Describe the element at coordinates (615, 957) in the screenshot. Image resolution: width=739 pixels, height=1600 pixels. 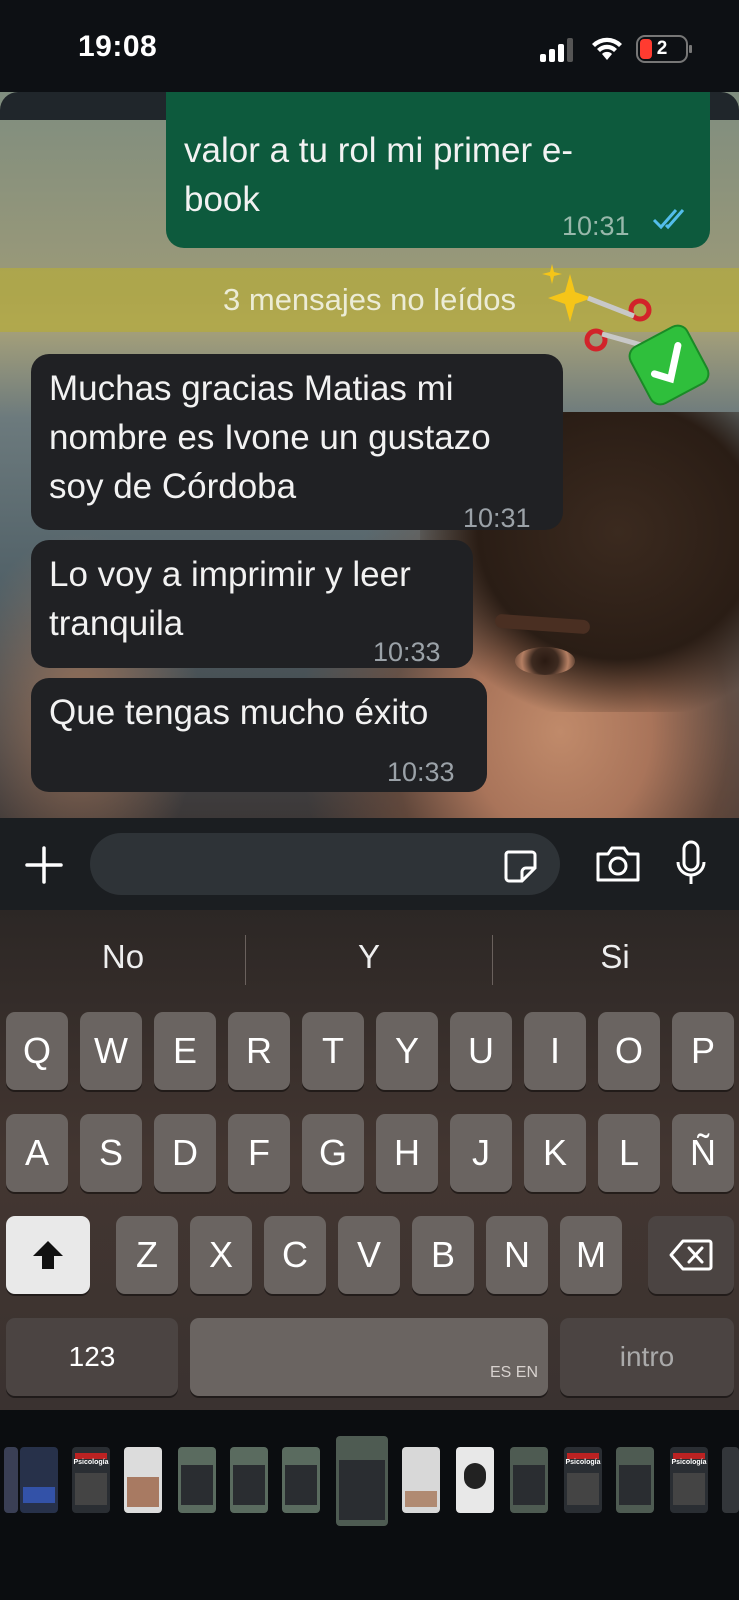
I see `suggestion-si: Si` at that location.